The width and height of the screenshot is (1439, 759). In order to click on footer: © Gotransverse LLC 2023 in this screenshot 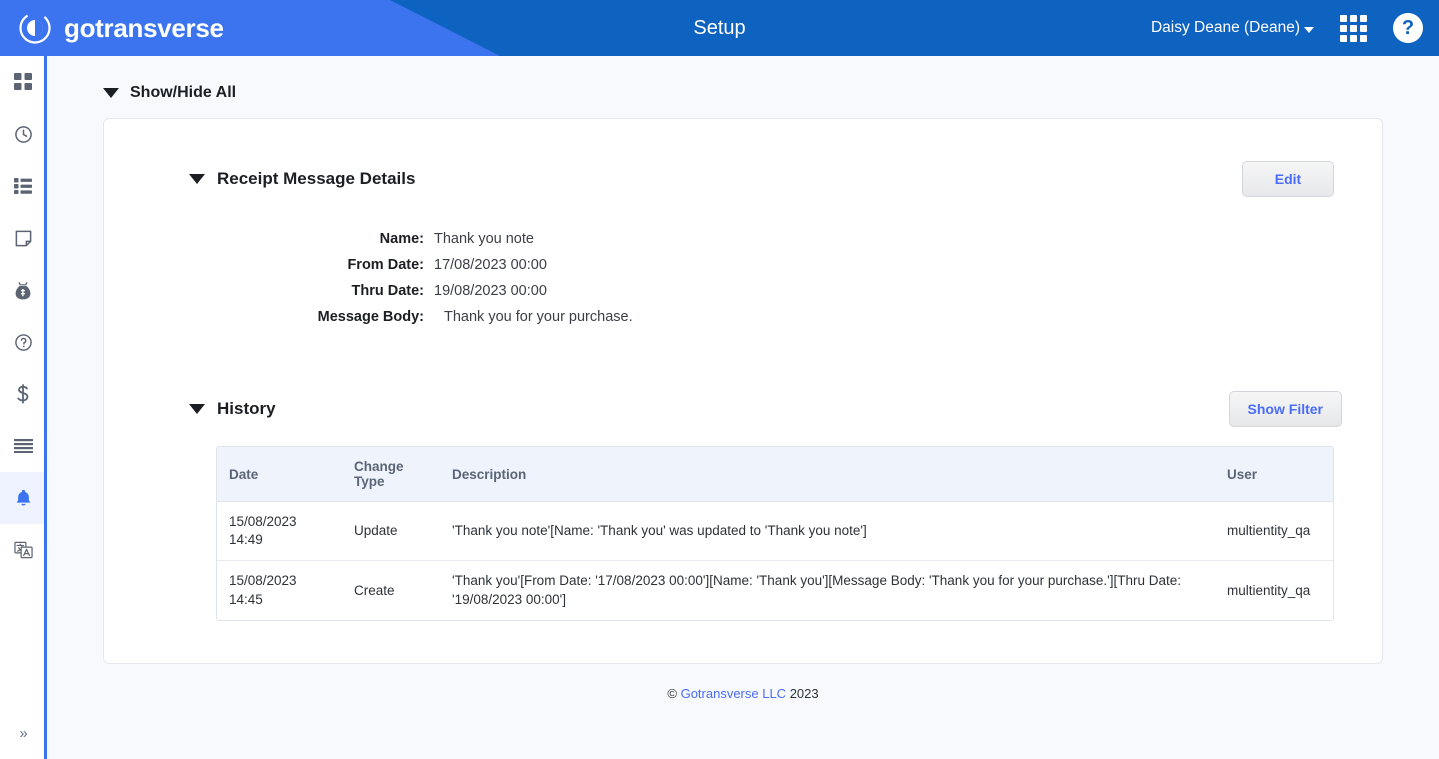, I will do `click(743, 693)`.